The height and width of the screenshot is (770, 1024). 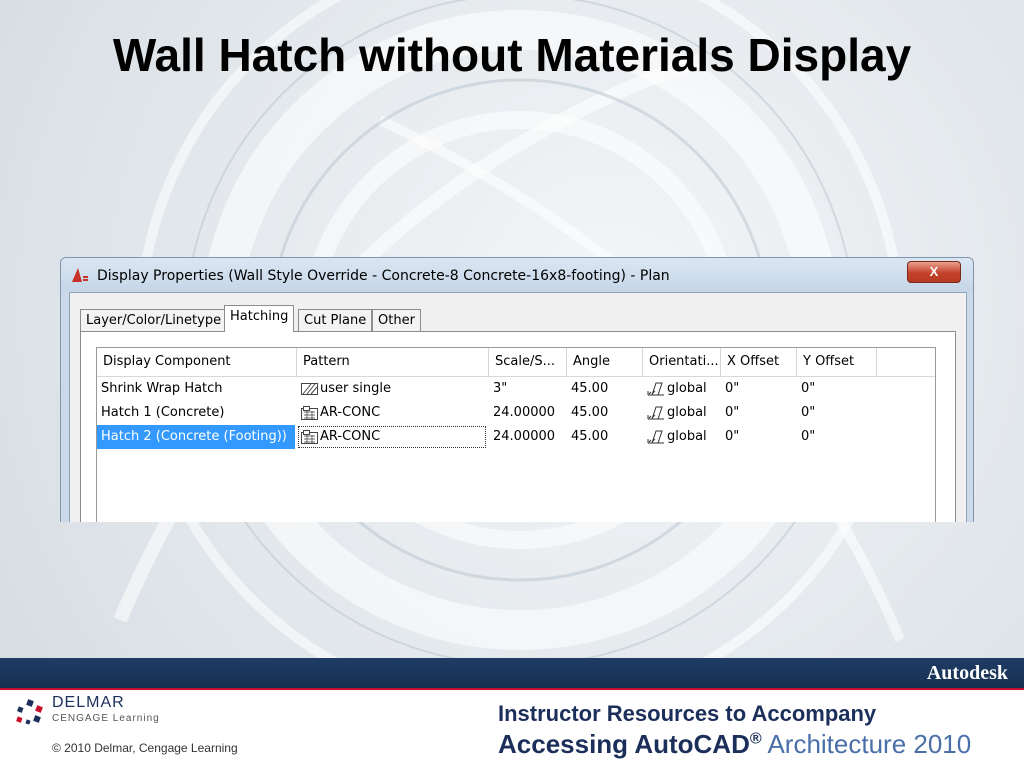 I want to click on hatch-user-single-icon, so click(x=309, y=388).